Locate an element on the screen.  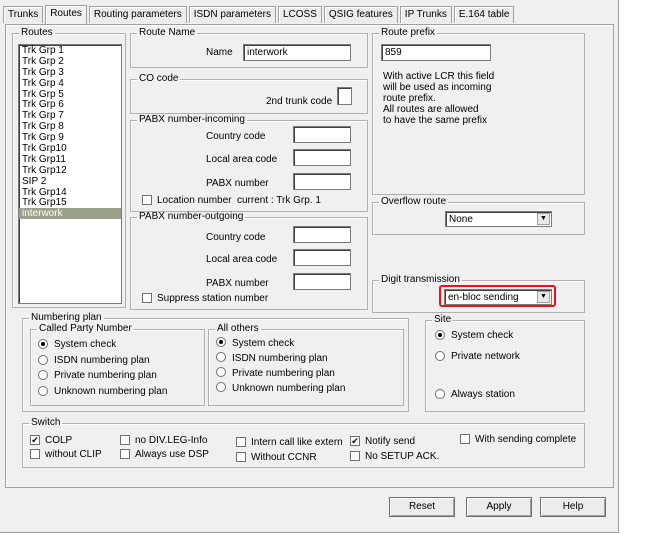
route-name-legend: Route Name is located at coordinates (167, 32).